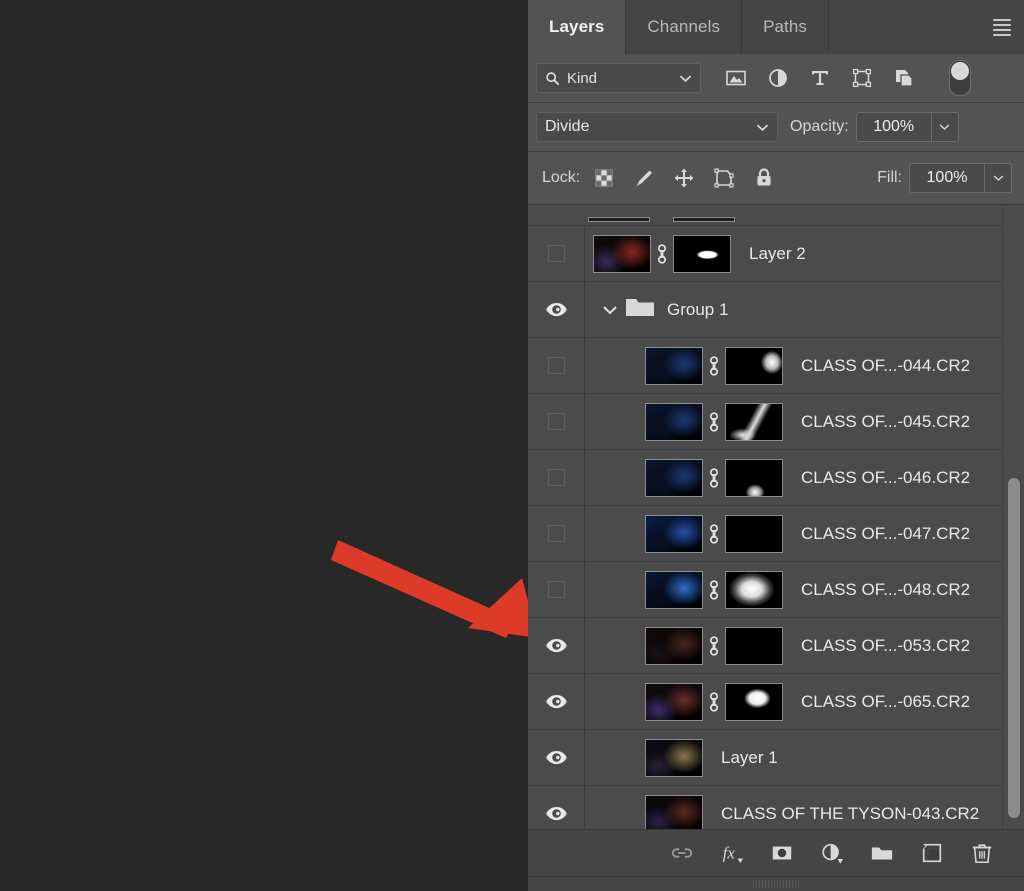 This screenshot has width=1024, height=891. What do you see at coordinates (904, 78) in the screenshot?
I see `filter-smart-object-layers-icon` at bounding box center [904, 78].